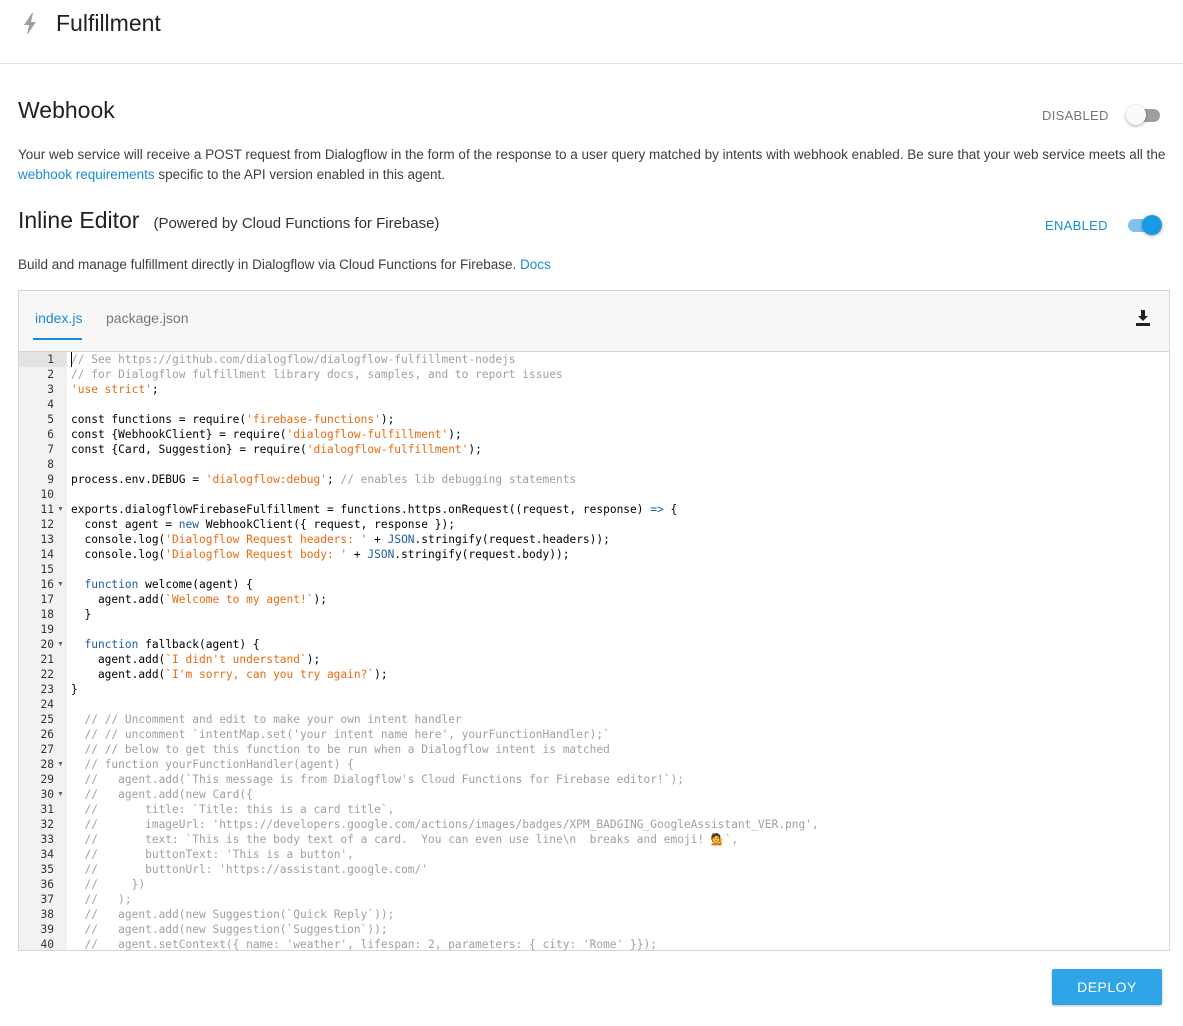 This screenshot has width=1183, height=1026. I want to click on webhook-toggle, so click(1144, 115).